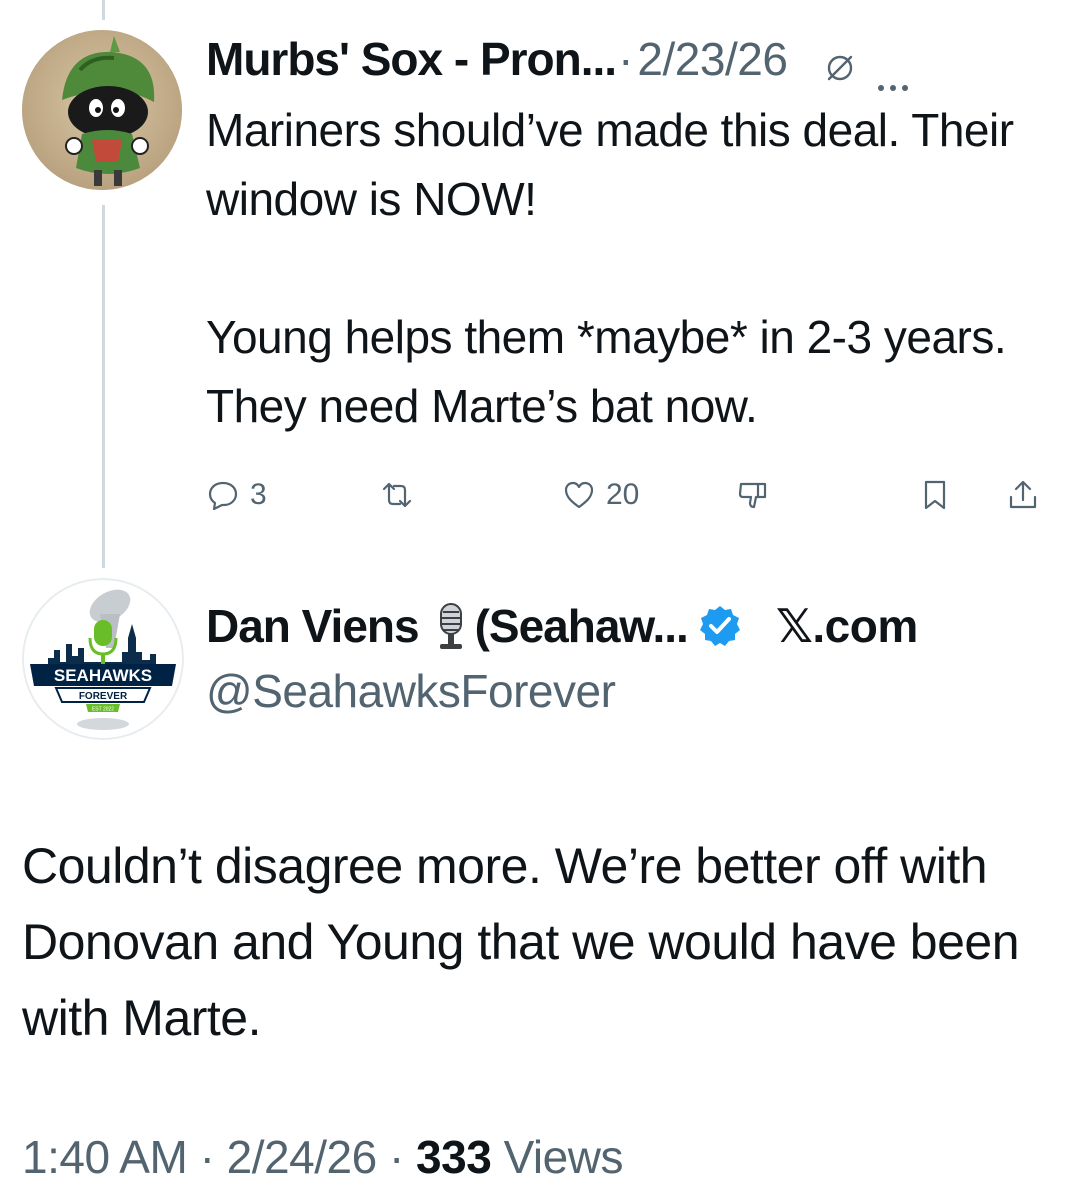 Image resolution: width=1070 pixels, height=1200 pixels. I want to click on views-count: 333, so click(454, 1157).